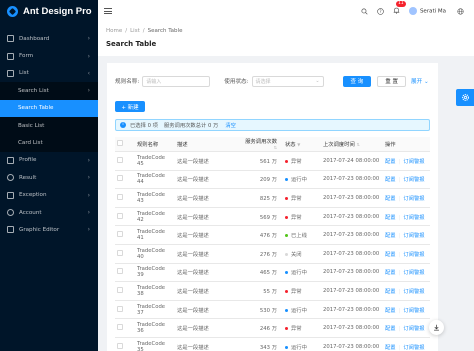  I want to click on search-icon, so click(364, 11).